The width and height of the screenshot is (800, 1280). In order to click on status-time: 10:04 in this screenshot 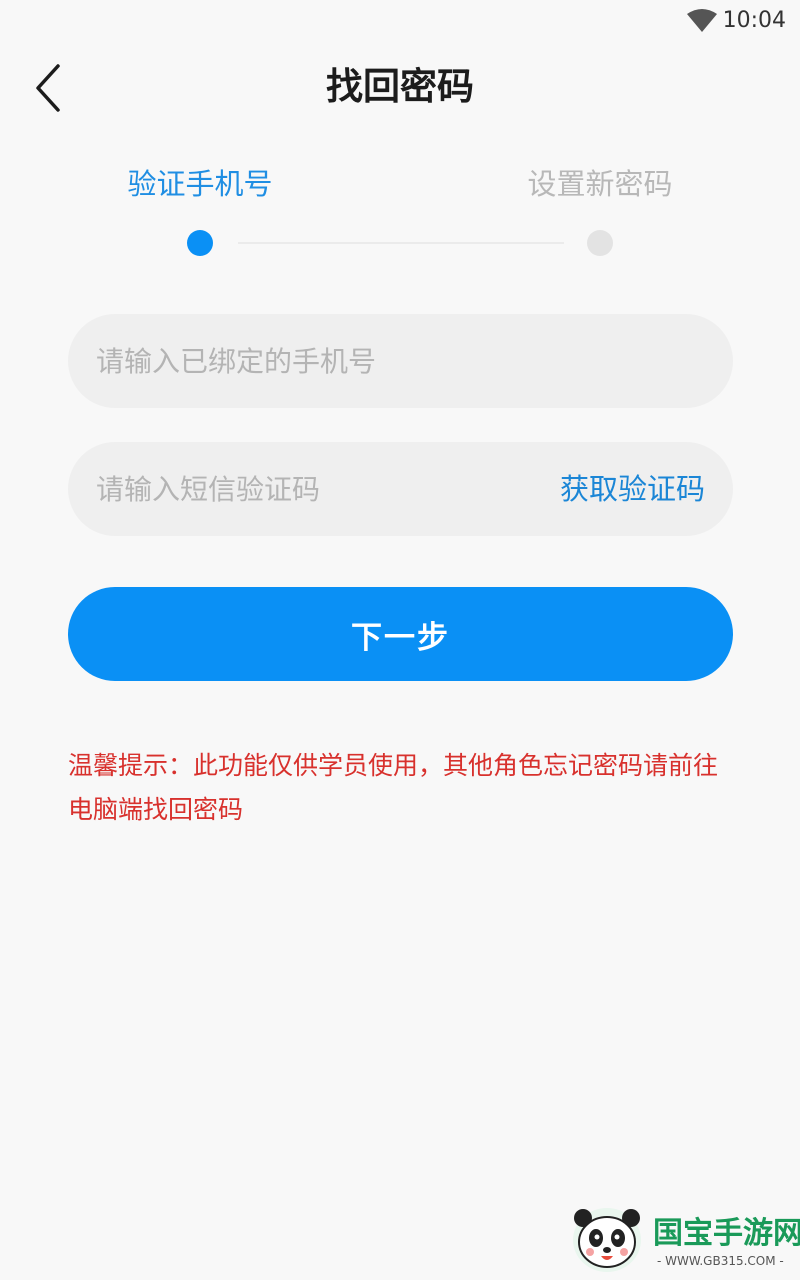, I will do `click(754, 20)`.